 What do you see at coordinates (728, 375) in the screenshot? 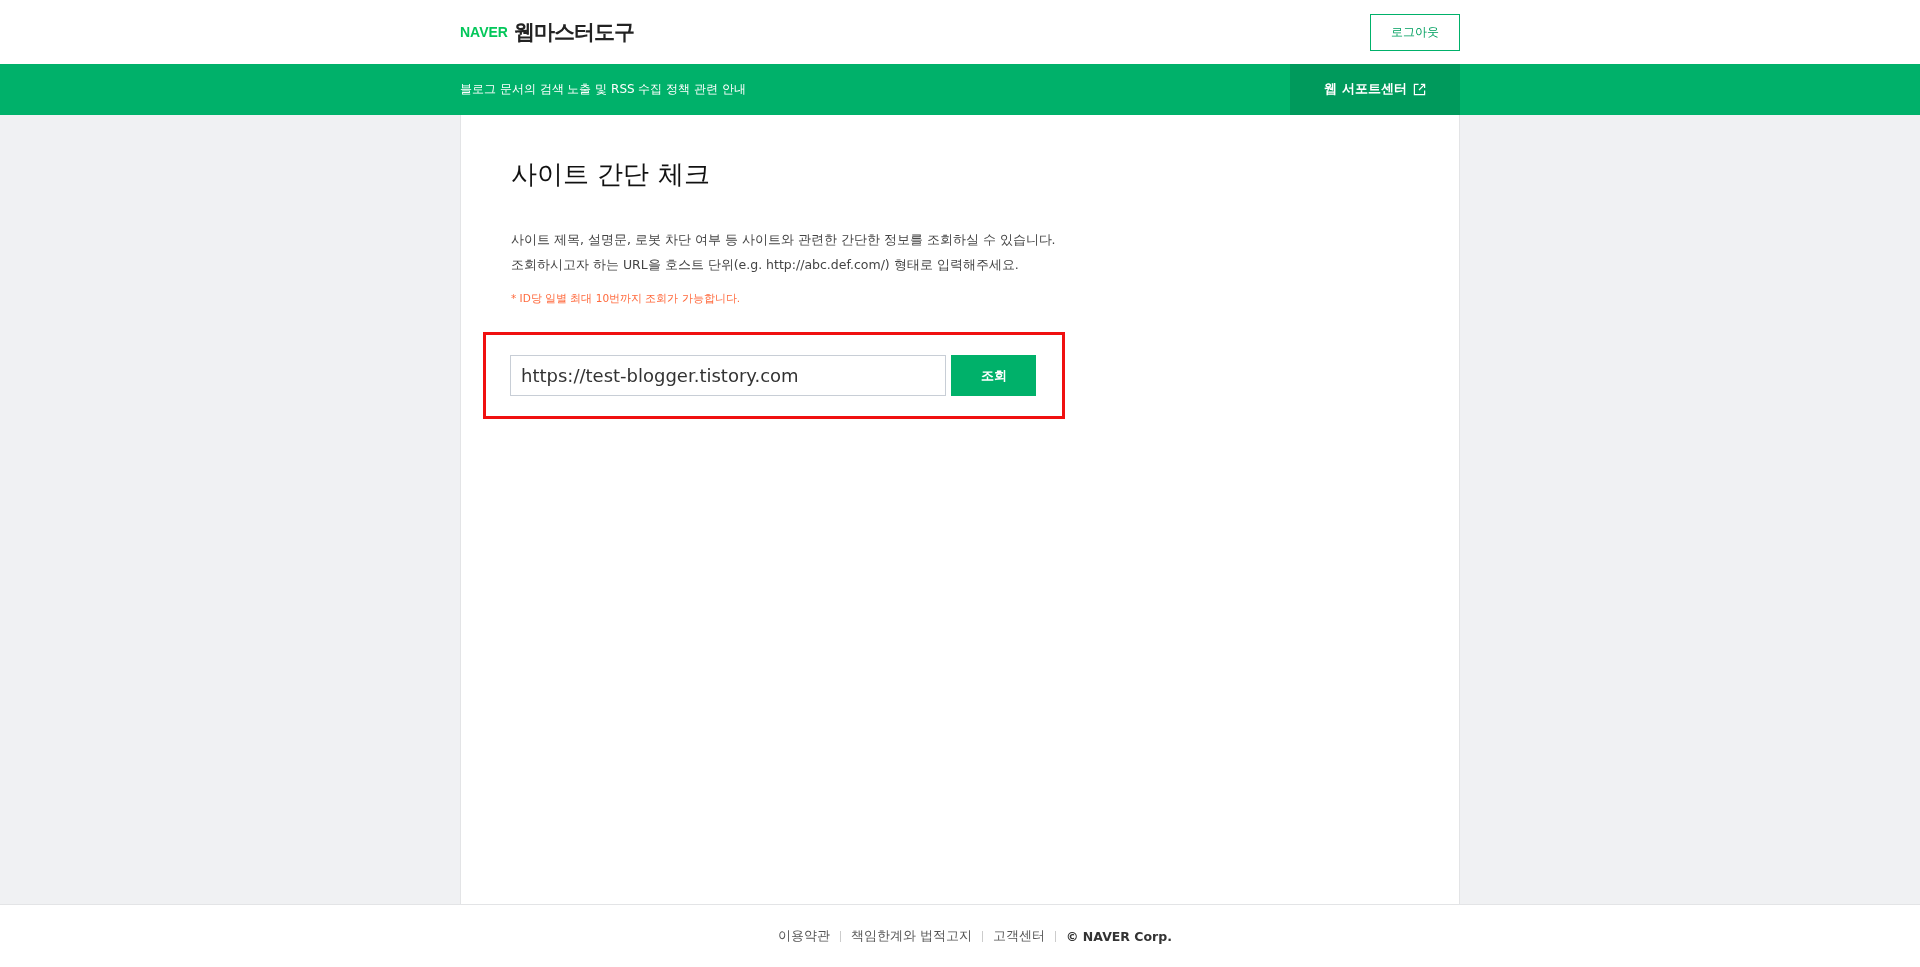
I see `url-input-field: https://test-blogger.tistory.com` at bounding box center [728, 375].